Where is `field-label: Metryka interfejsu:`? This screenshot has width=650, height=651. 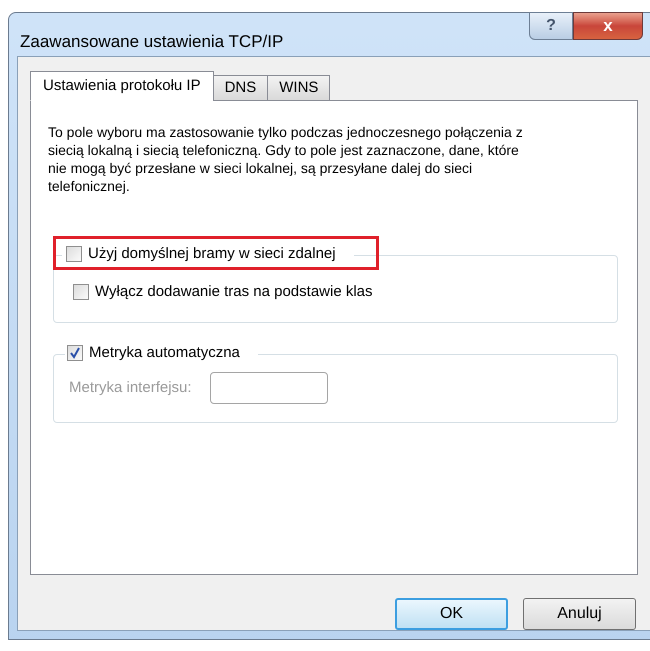 field-label: Metryka interfejsu: is located at coordinates (130, 388).